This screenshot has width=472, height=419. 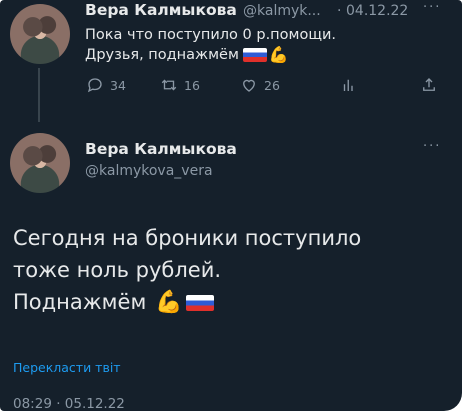 What do you see at coordinates (67, 367) in the screenshot?
I see `translate-tweet-link: Перекласти твіт` at bounding box center [67, 367].